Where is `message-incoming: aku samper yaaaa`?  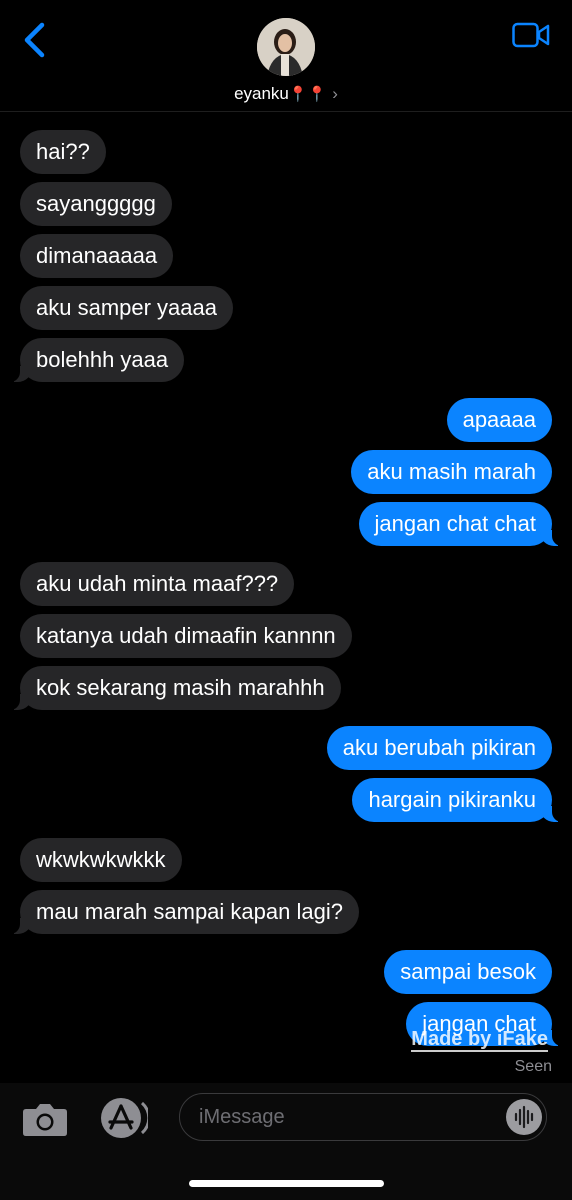 message-incoming: aku samper yaaaa is located at coordinates (126, 308).